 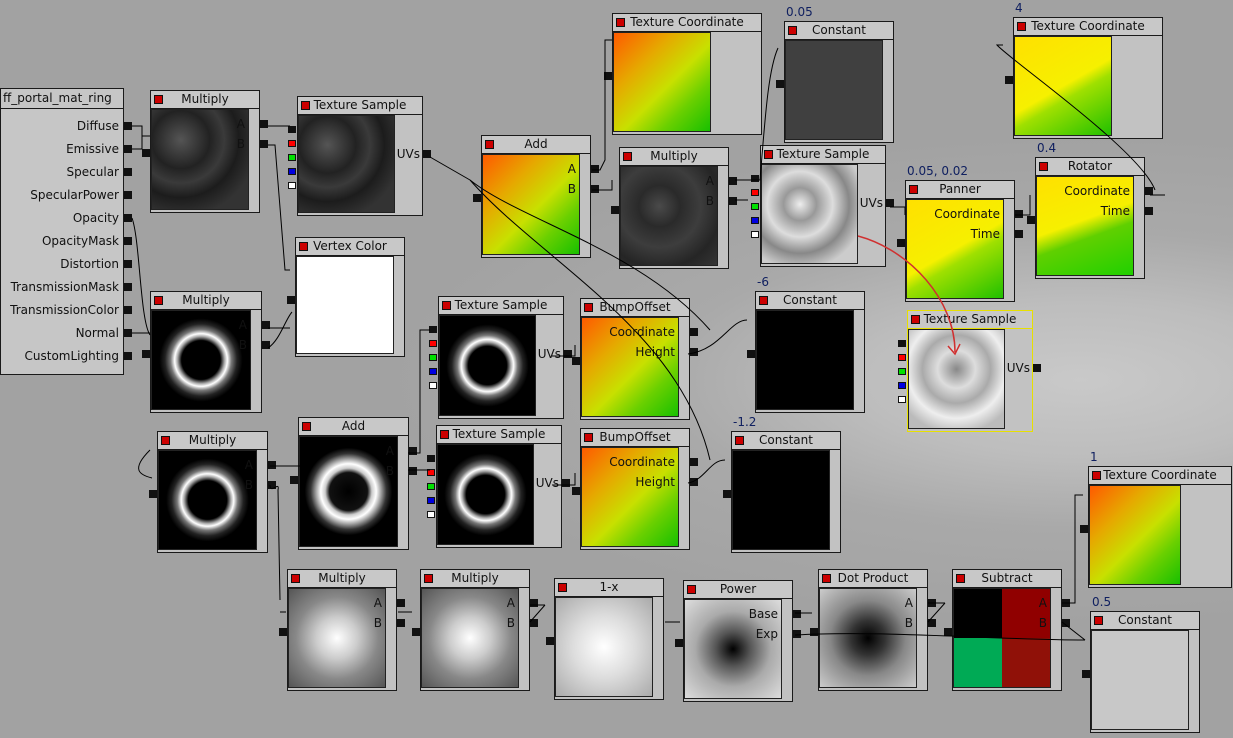 I want to click on node-dot: Dot Product A B, so click(x=873, y=630).